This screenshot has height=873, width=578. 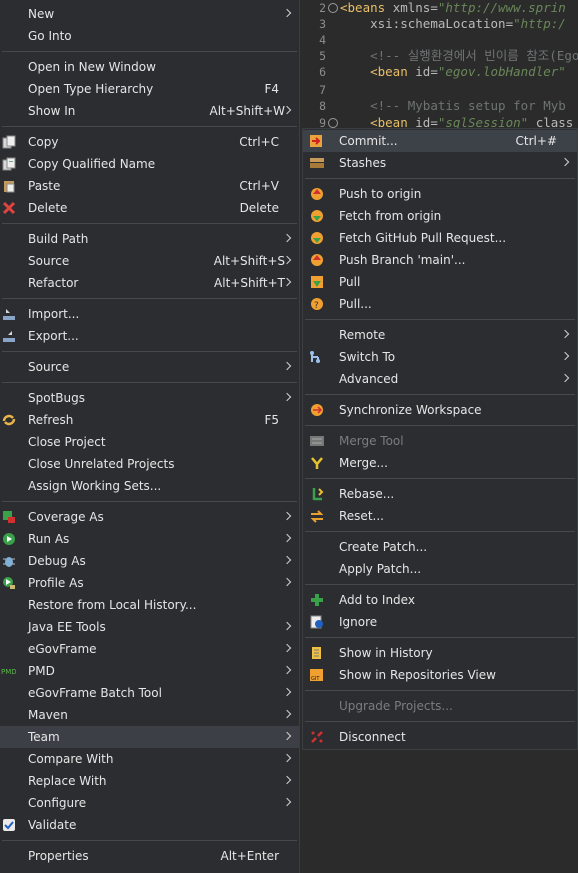 I want to click on menu-item-open-type-hierarchy: Open Type Hierarchy F4, so click(x=149, y=89).